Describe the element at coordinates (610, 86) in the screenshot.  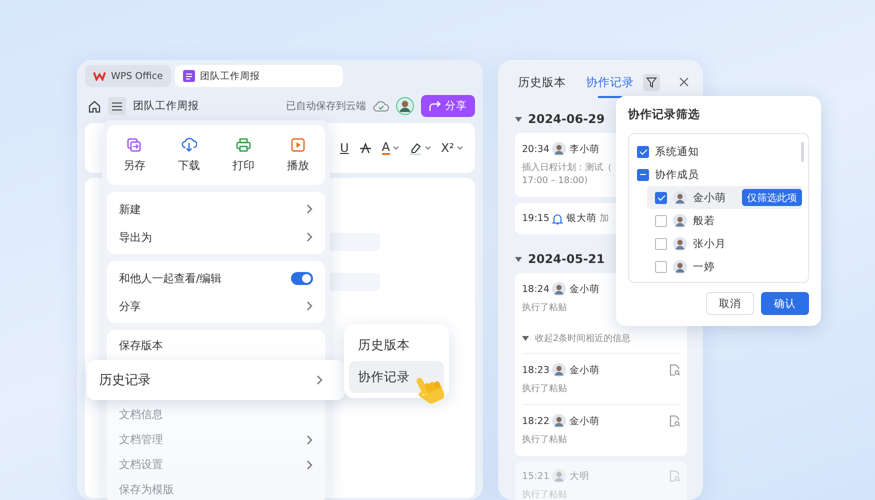
I see `tab: 协作记录` at that location.